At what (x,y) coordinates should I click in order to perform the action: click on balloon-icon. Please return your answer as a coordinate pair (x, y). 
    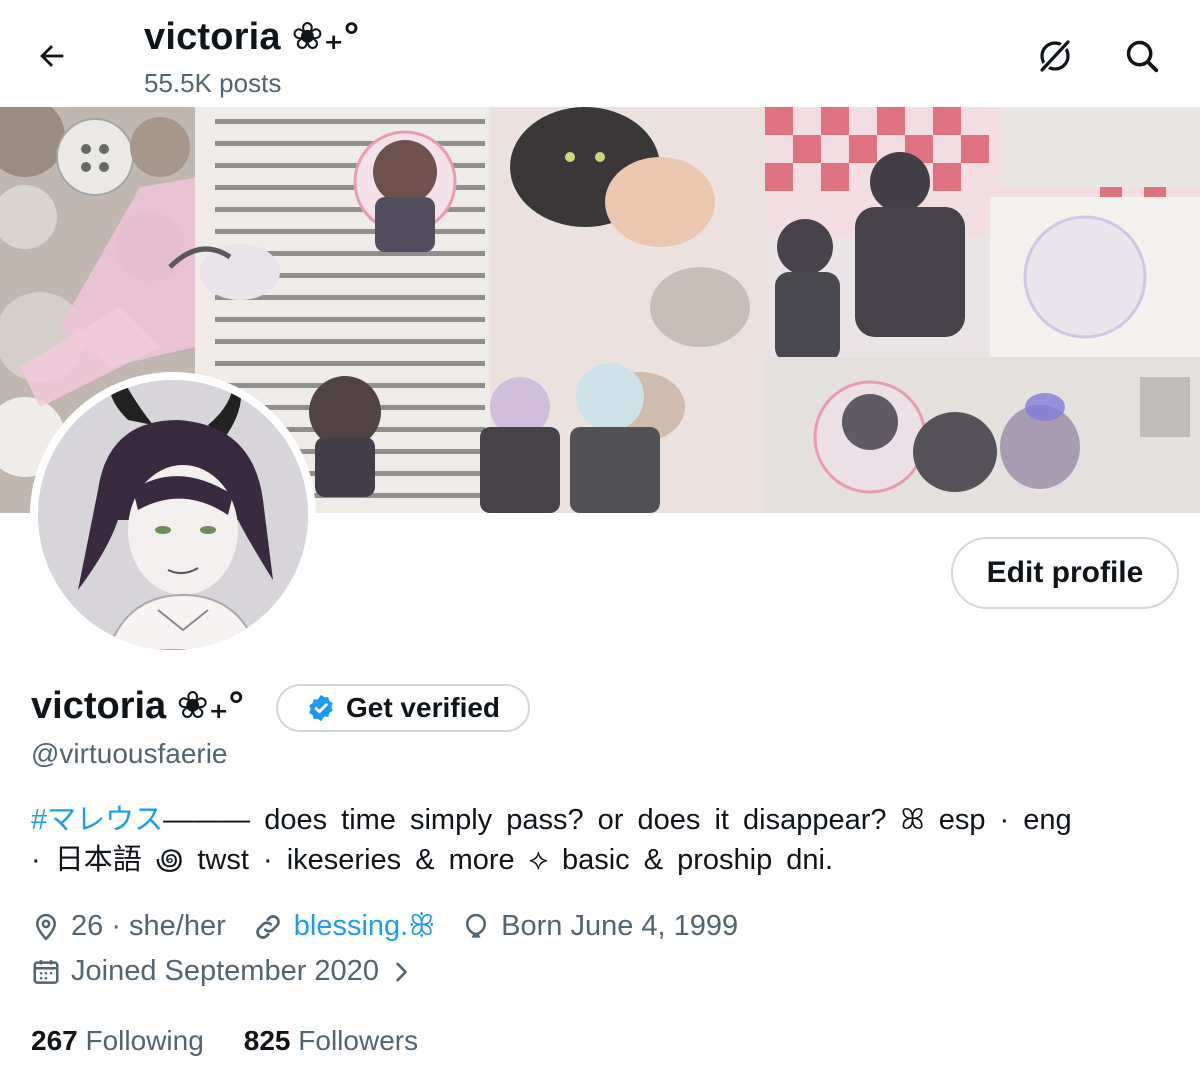
    Looking at the image, I should click on (476, 925).